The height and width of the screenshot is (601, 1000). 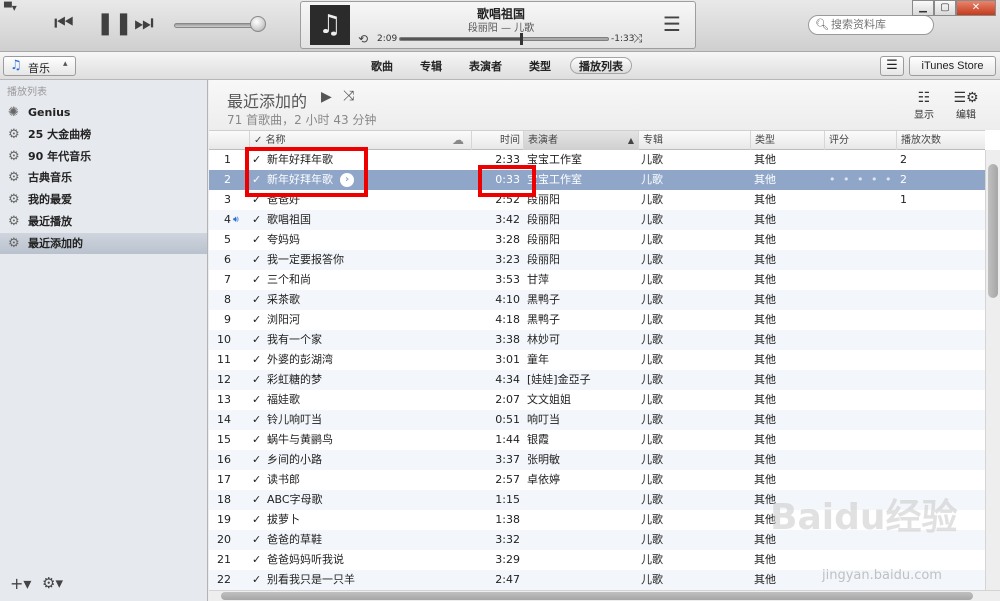 What do you see at coordinates (13, 10) in the screenshot?
I see `app-menu-icon: ▀▾` at bounding box center [13, 10].